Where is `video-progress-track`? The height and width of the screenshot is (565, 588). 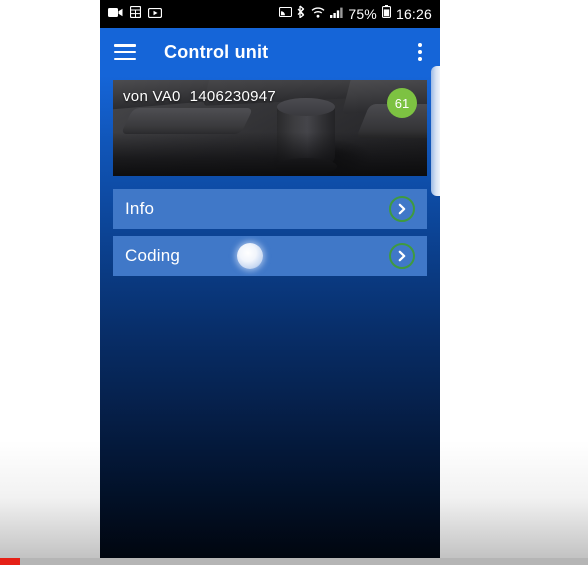 video-progress-track is located at coordinates (294, 561).